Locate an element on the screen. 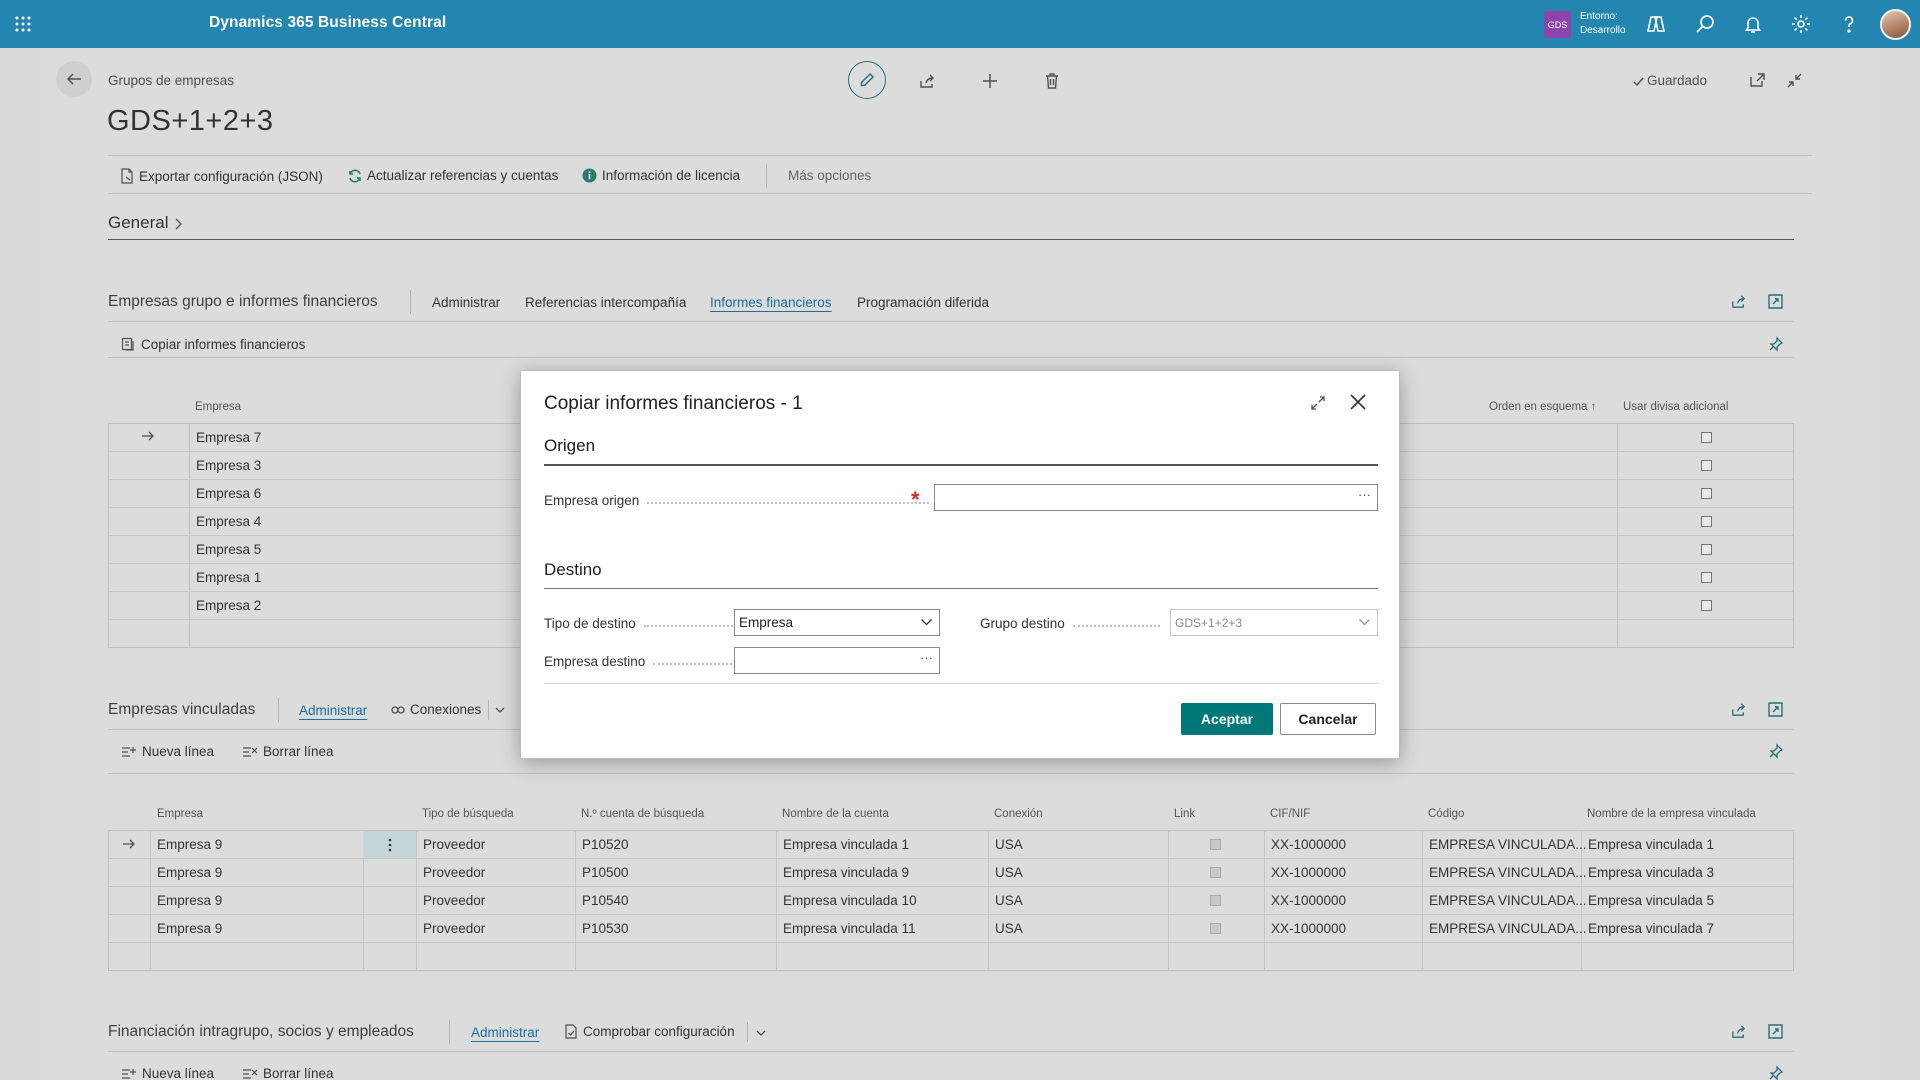  cell-orden: 6 is located at coordinates (1652, 577).